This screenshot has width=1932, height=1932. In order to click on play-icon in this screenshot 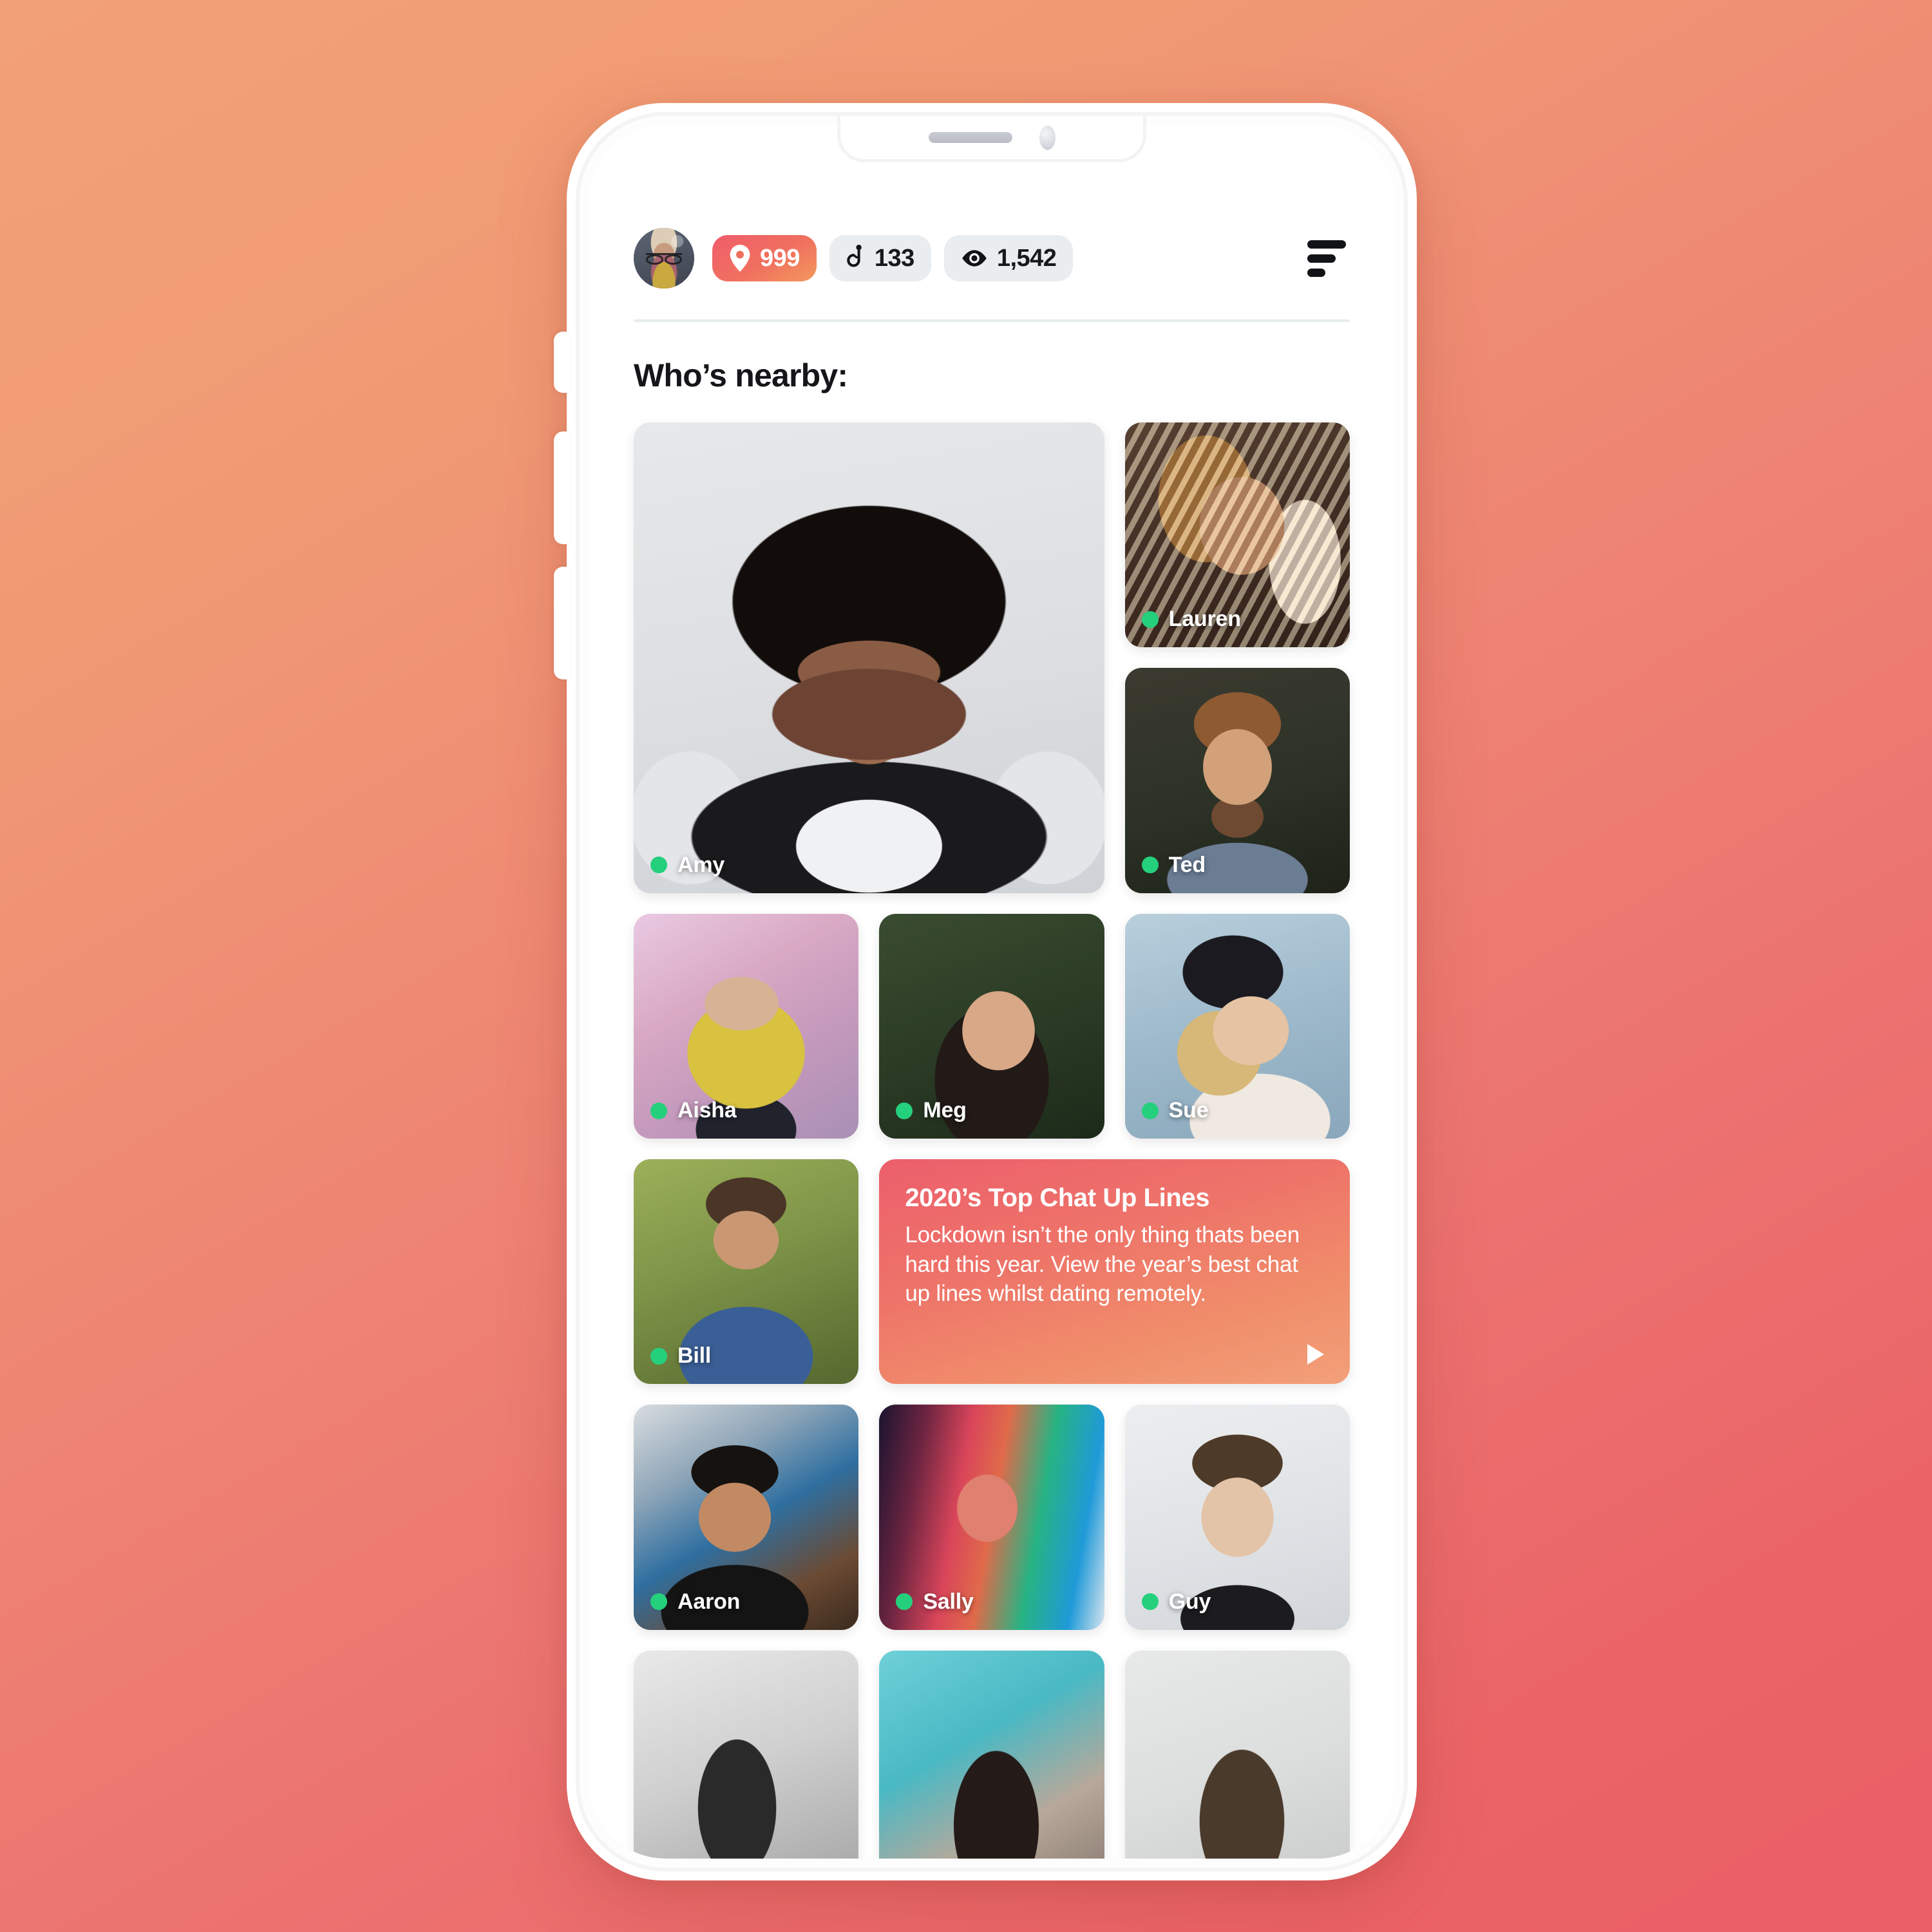, I will do `click(1316, 1354)`.